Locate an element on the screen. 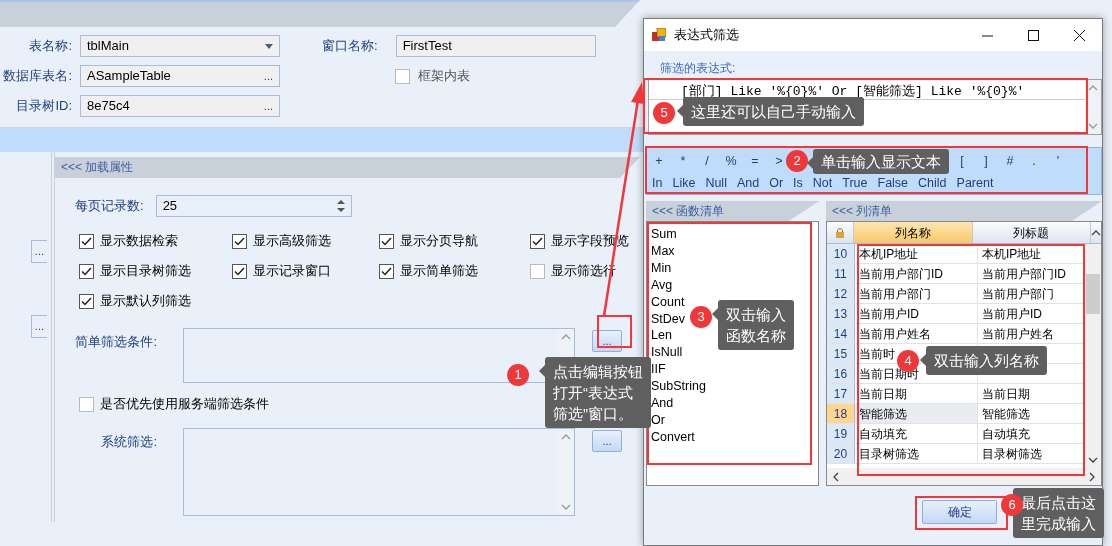 Image resolution: width=1112 pixels, height=546 pixels. checkbox-label: 显示简单筛选 is located at coordinates (439, 271).